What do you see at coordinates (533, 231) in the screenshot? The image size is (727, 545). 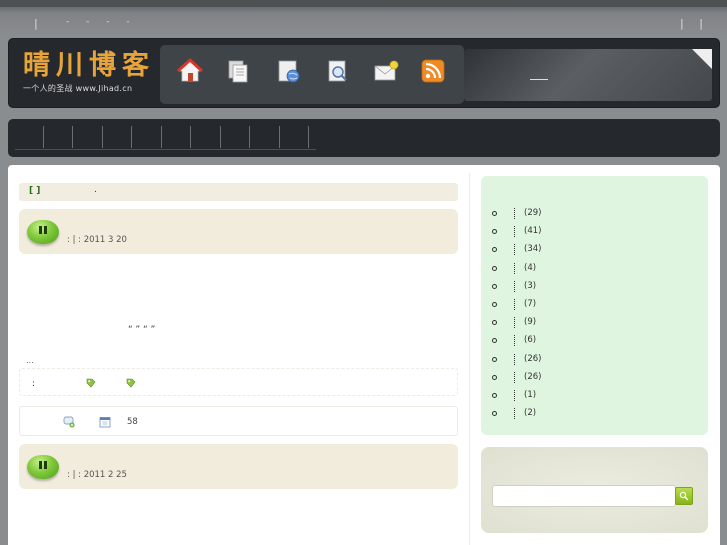 I see `category-count: (41)` at bounding box center [533, 231].